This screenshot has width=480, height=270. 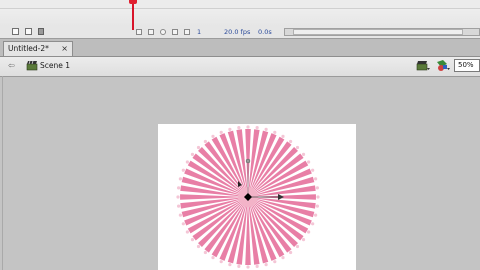 I want to click on document-tab-title: Untitled-2*, so click(x=28, y=48).